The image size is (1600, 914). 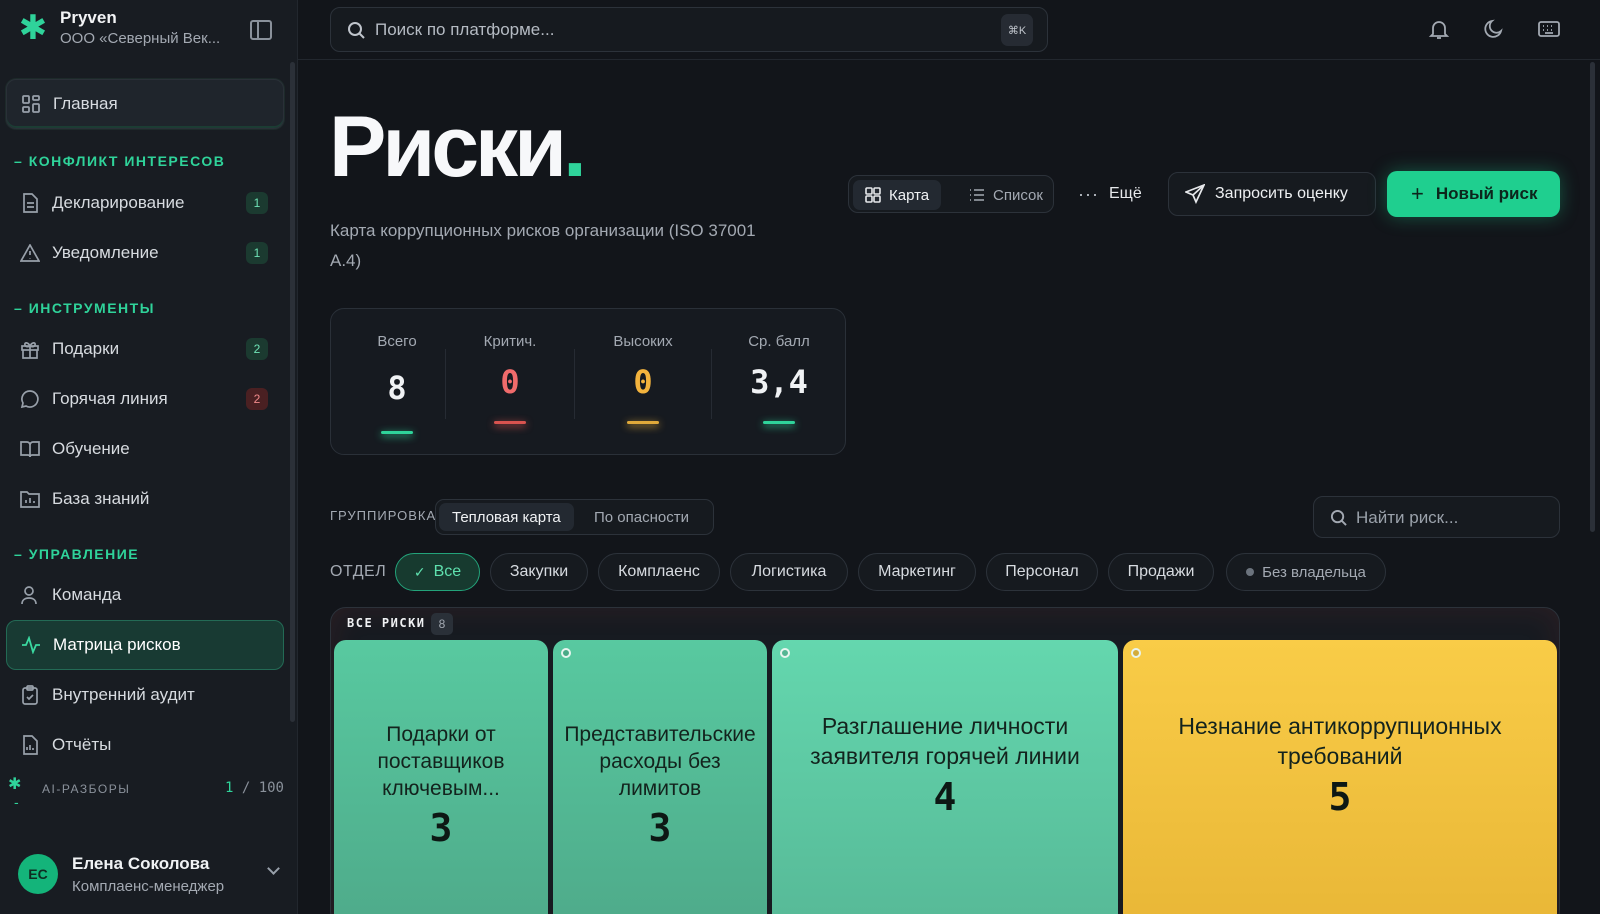 What do you see at coordinates (1250, 572) in the screenshot?
I see `status-dot` at bounding box center [1250, 572].